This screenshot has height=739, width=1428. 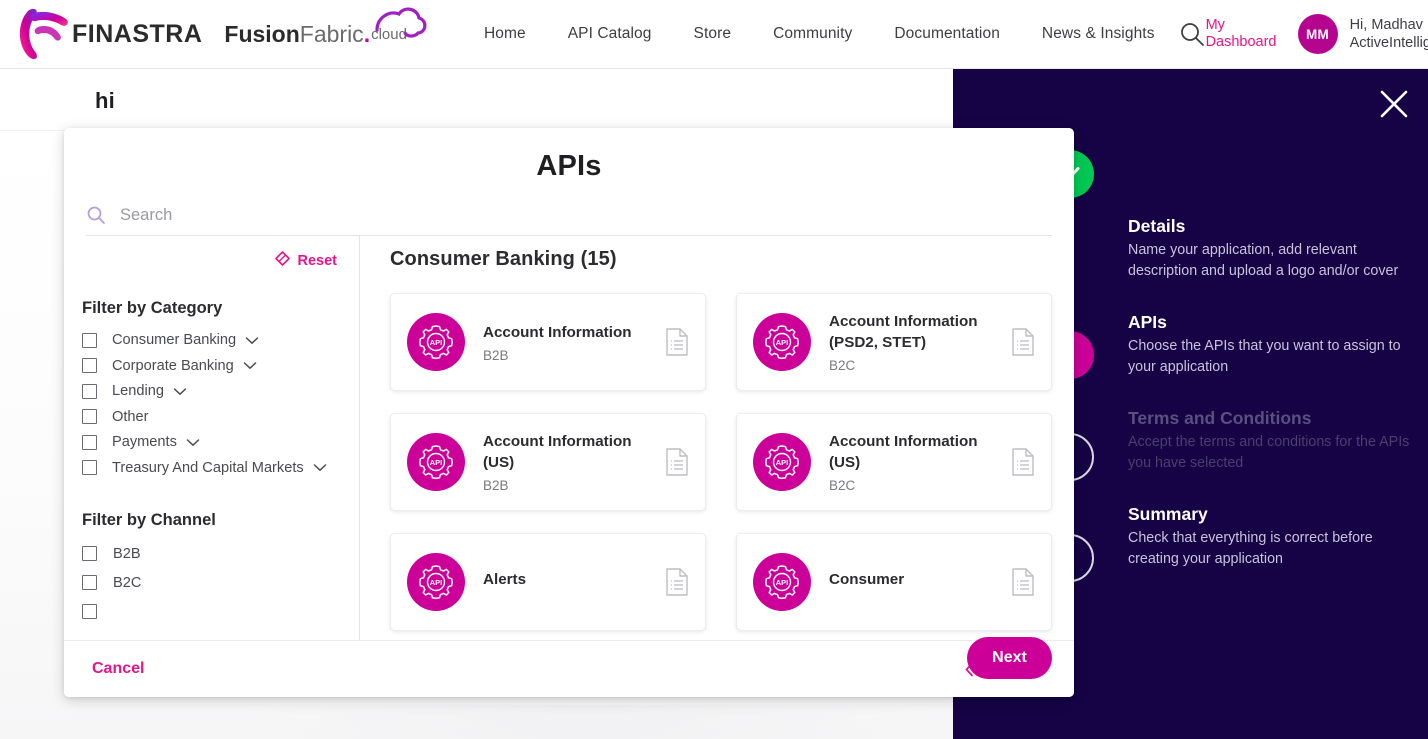 I want to click on reset-button: Reset, so click(x=209, y=261).